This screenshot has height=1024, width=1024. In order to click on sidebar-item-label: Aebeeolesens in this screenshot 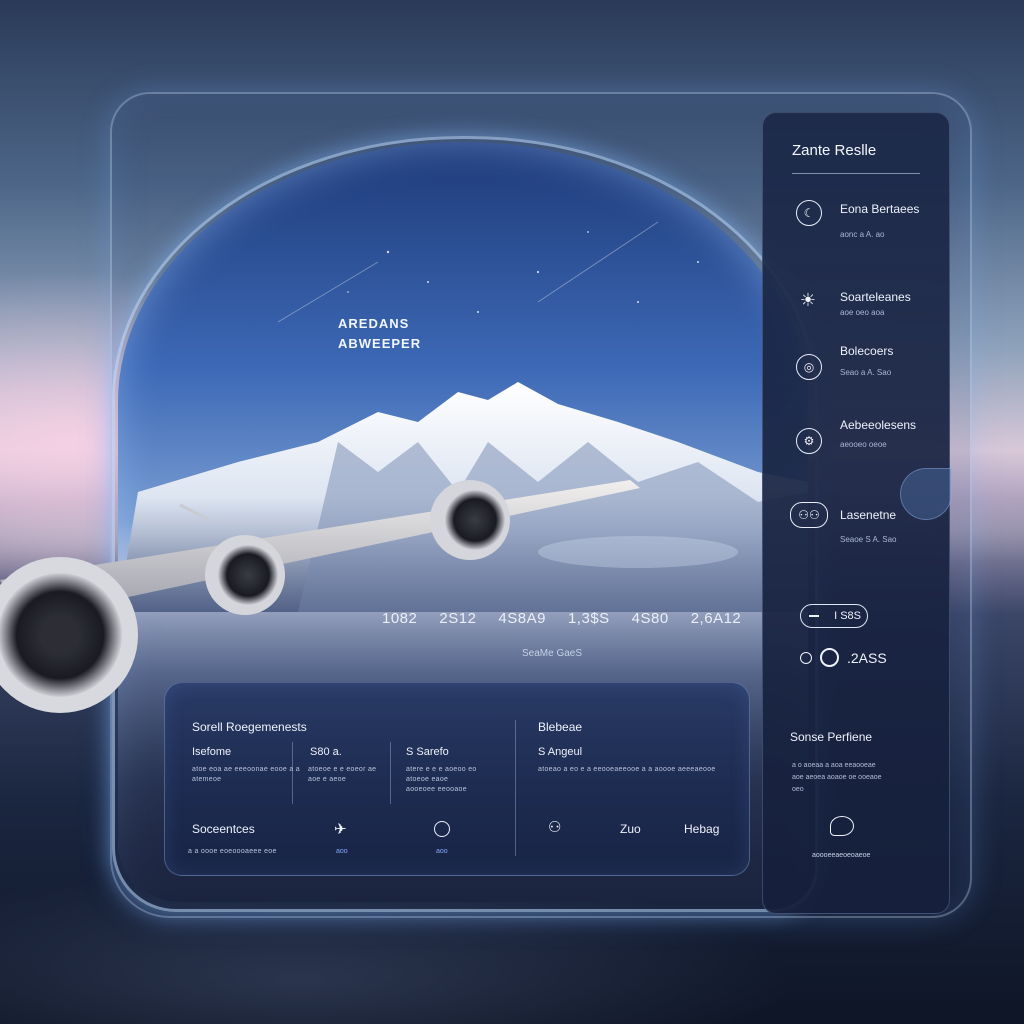, I will do `click(878, 425)`.